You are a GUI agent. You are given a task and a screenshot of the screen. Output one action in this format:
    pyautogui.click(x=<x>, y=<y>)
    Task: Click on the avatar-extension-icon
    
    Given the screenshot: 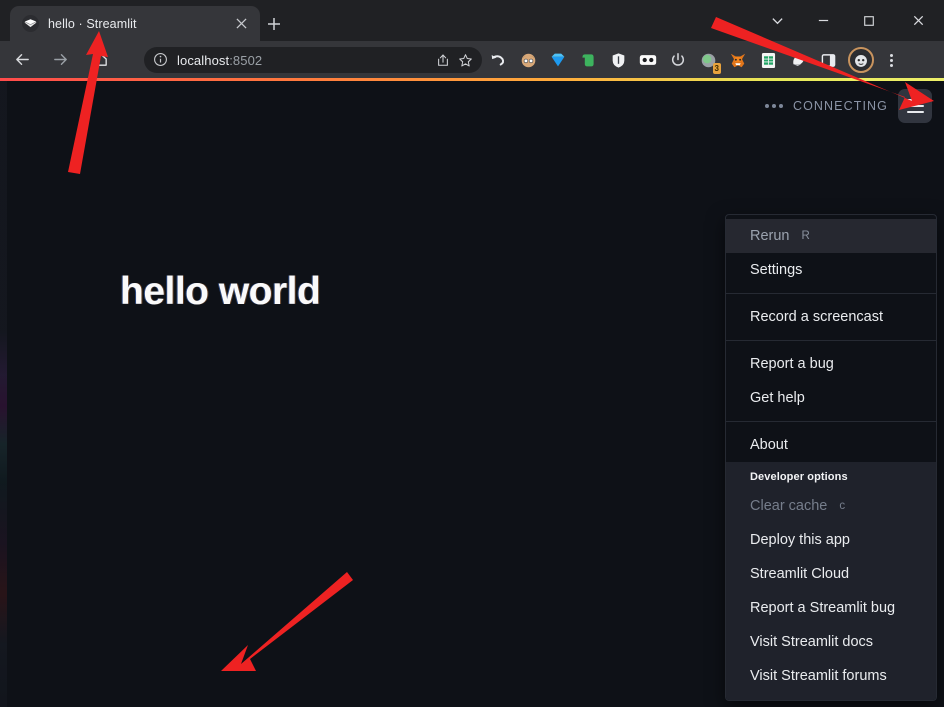 What is the action you would take?
    pyautogui.click(x=528, y=60)
    